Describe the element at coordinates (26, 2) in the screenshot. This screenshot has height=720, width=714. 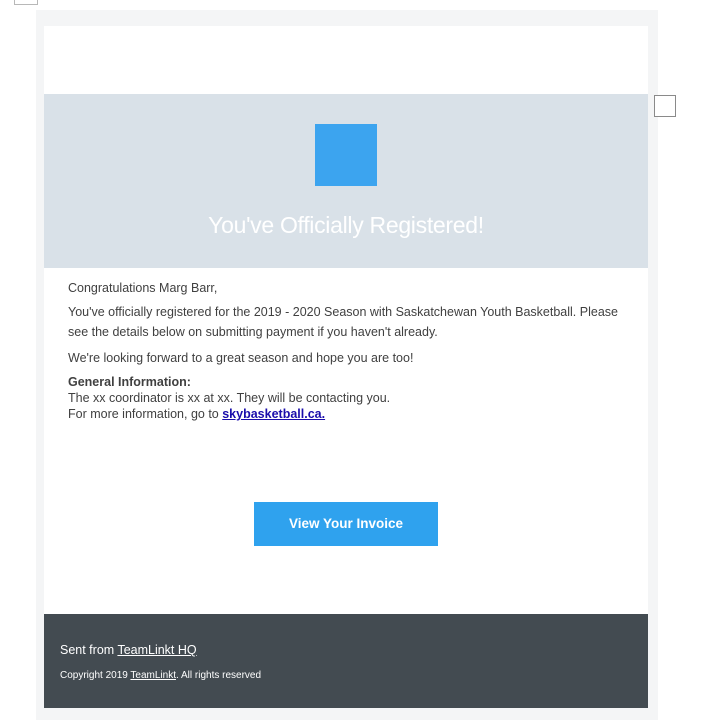
I see `window-corner-icon` at that location.